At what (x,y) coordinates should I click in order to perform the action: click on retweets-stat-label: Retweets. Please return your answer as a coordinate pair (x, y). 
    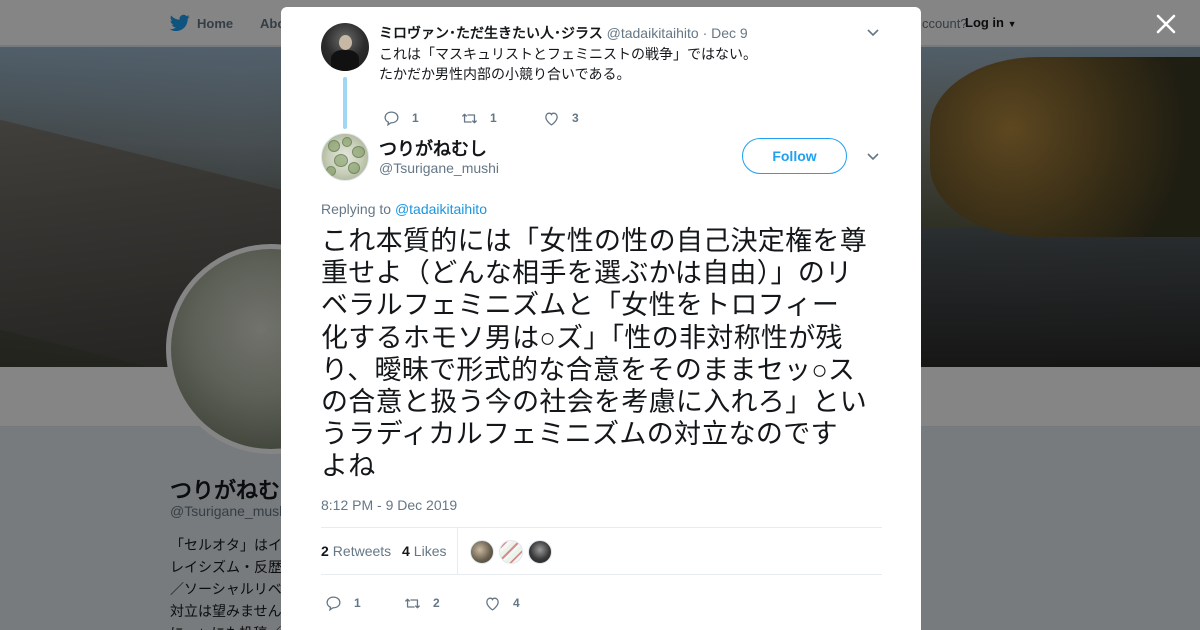
    Looking at the image, I should click on (362, 551).